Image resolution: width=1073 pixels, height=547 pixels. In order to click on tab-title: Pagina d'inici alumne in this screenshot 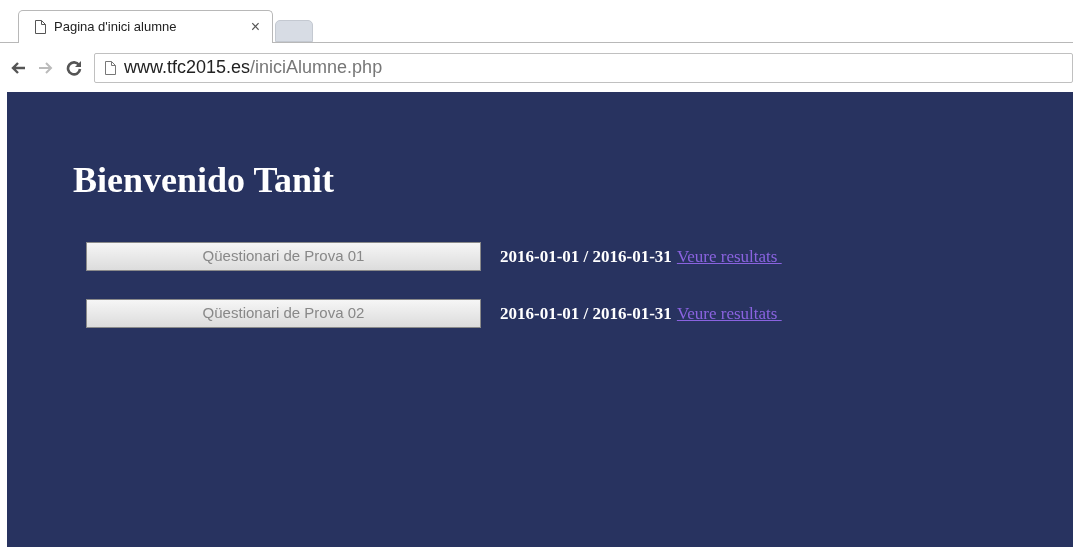, I will do `click(116, 27)`.